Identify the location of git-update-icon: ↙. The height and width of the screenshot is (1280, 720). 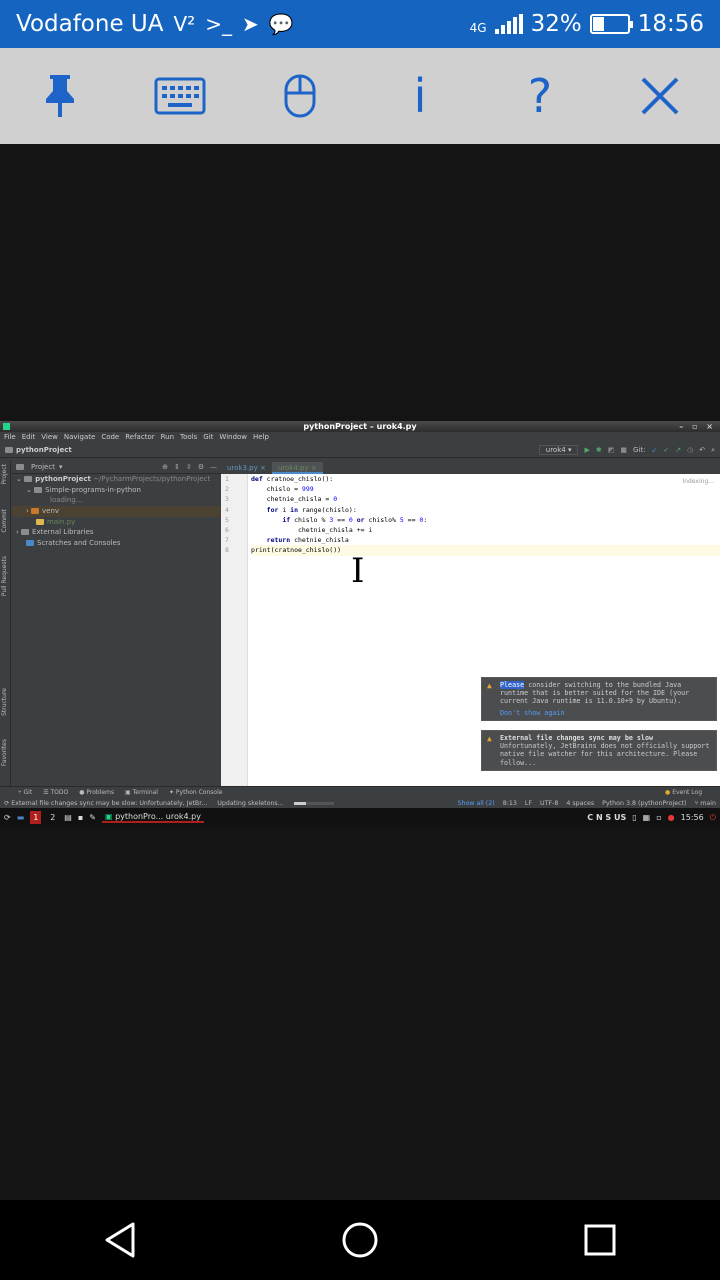
(654, 450).